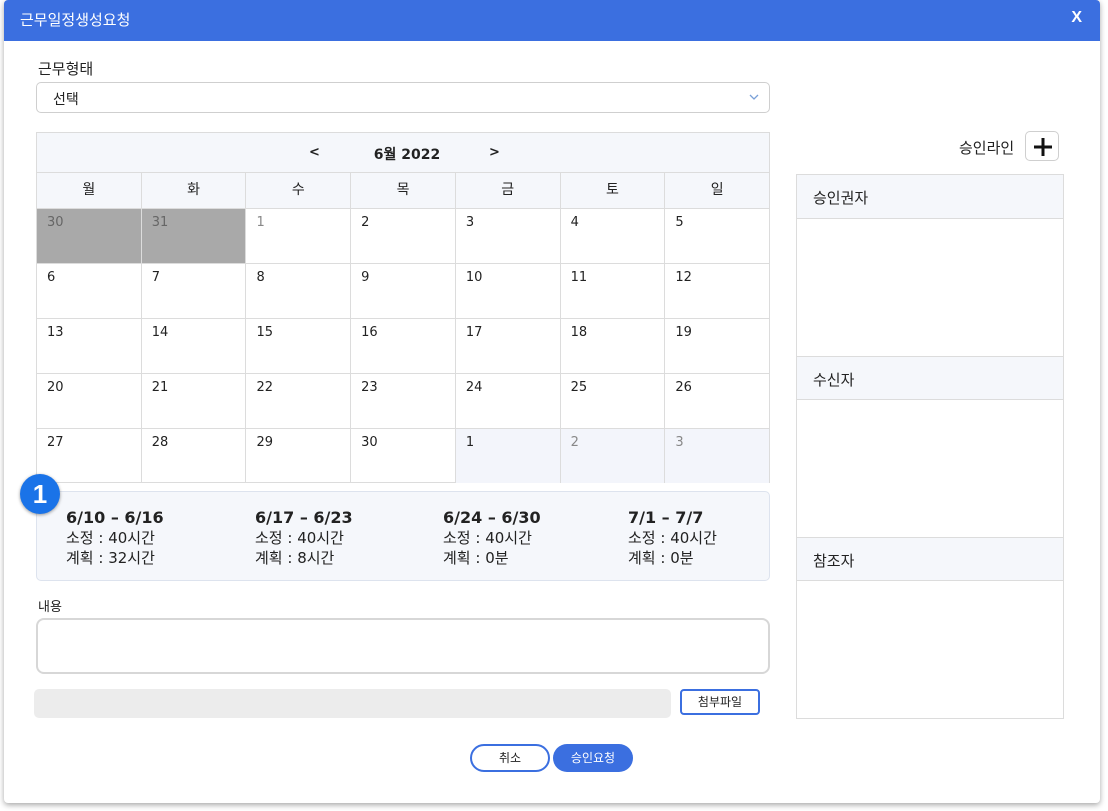  What do you see at coordinates (930, 559) in the screenshot?
I see `reference-section-header: 참조자` at bounding box center [930, 559].